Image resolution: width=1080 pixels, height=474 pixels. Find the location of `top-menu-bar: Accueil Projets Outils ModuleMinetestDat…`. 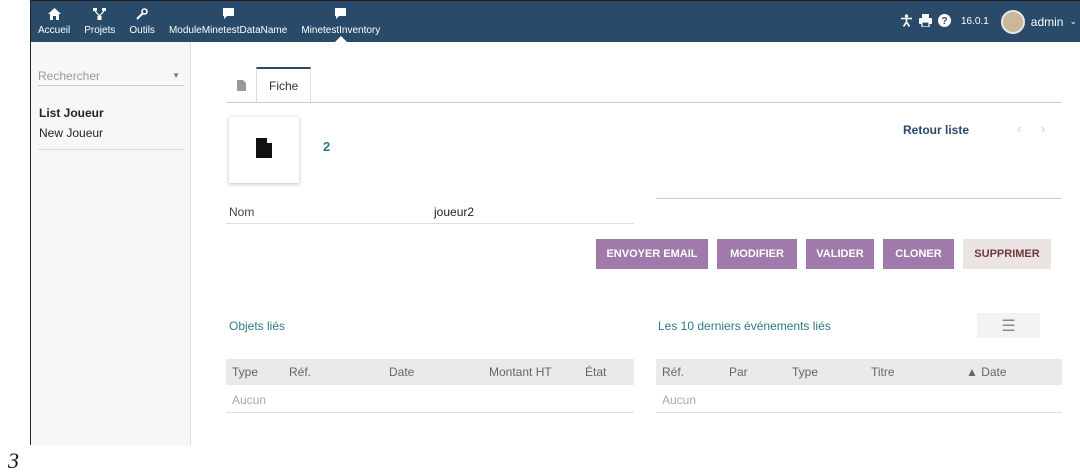

top-menu-bar: Accueil Projets Outils ModuleMinetestDat… is located at coordinates (555, 21).